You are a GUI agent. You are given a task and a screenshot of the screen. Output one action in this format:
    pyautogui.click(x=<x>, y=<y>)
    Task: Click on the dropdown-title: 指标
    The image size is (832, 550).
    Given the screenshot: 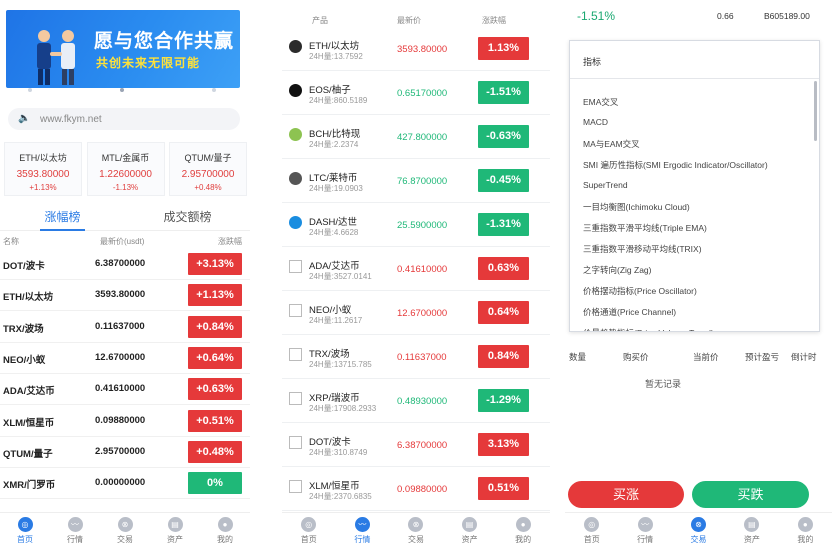 What is the action you would take?
    pyautogui.click(x=592, y=62)
    